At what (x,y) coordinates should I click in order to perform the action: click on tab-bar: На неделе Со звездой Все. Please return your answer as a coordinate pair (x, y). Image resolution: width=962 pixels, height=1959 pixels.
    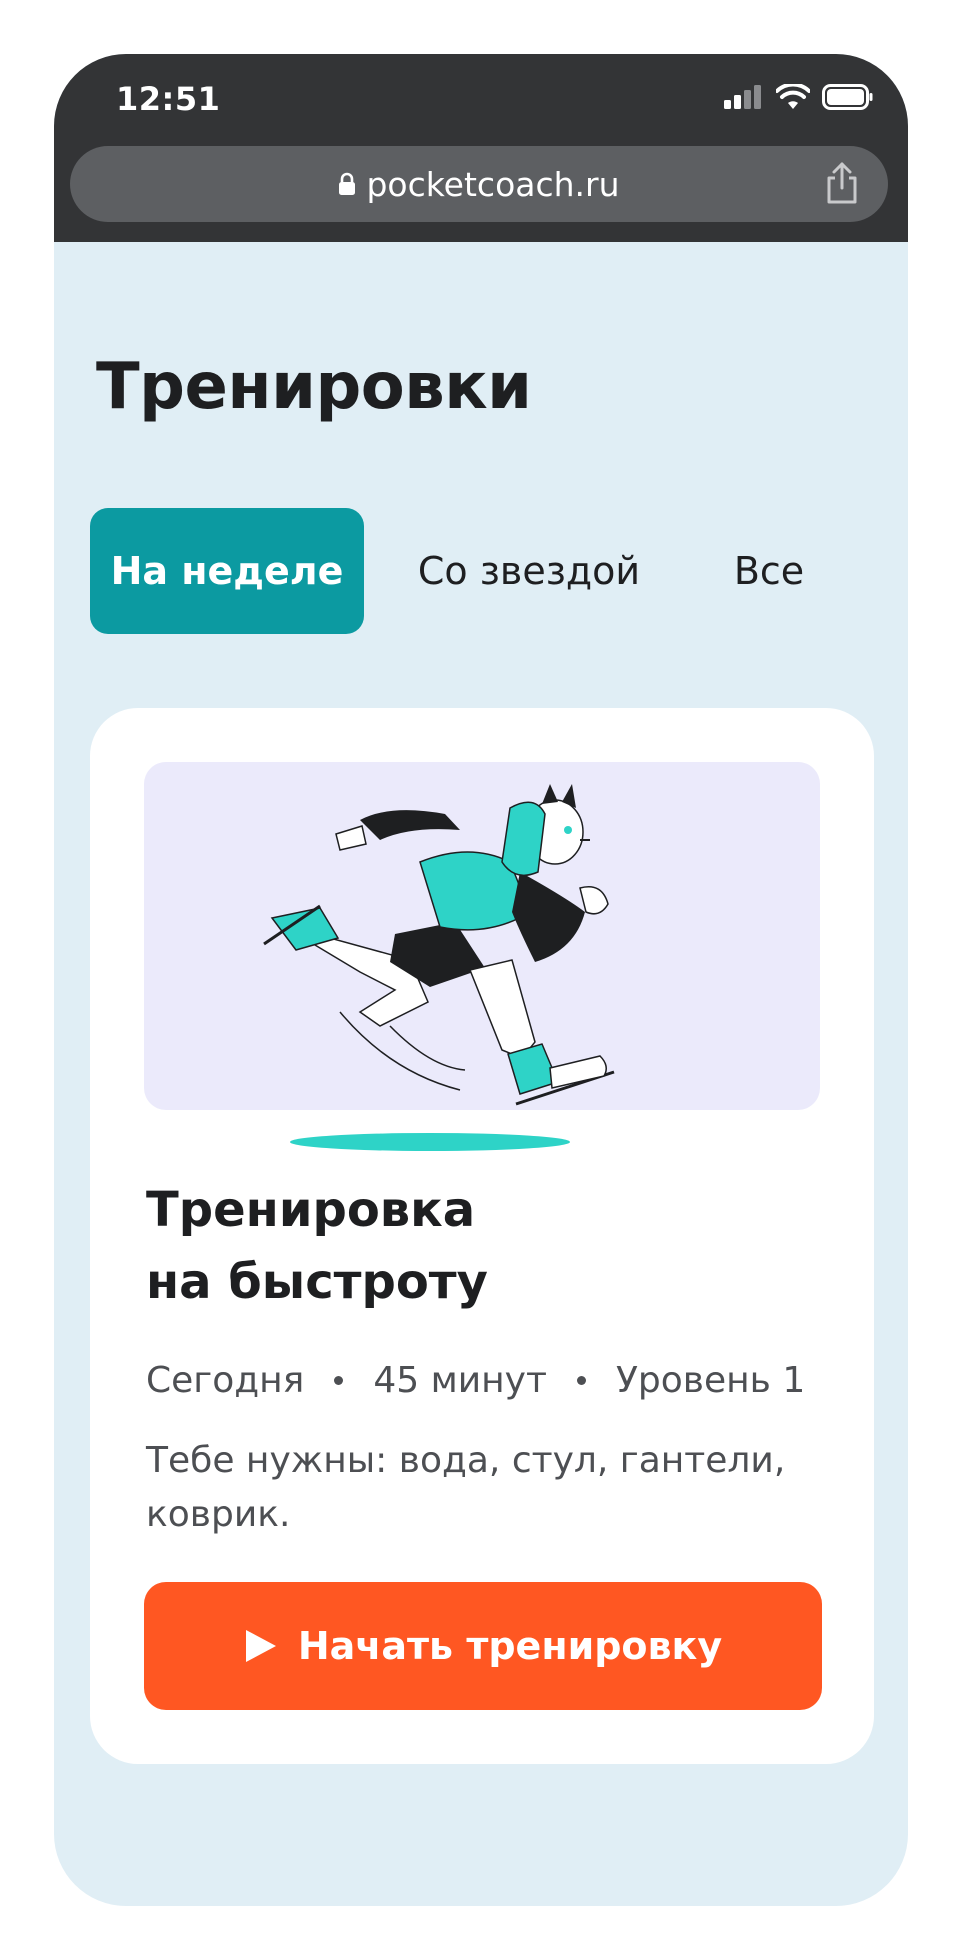
    Looking at the image, I should click on (467, 571).